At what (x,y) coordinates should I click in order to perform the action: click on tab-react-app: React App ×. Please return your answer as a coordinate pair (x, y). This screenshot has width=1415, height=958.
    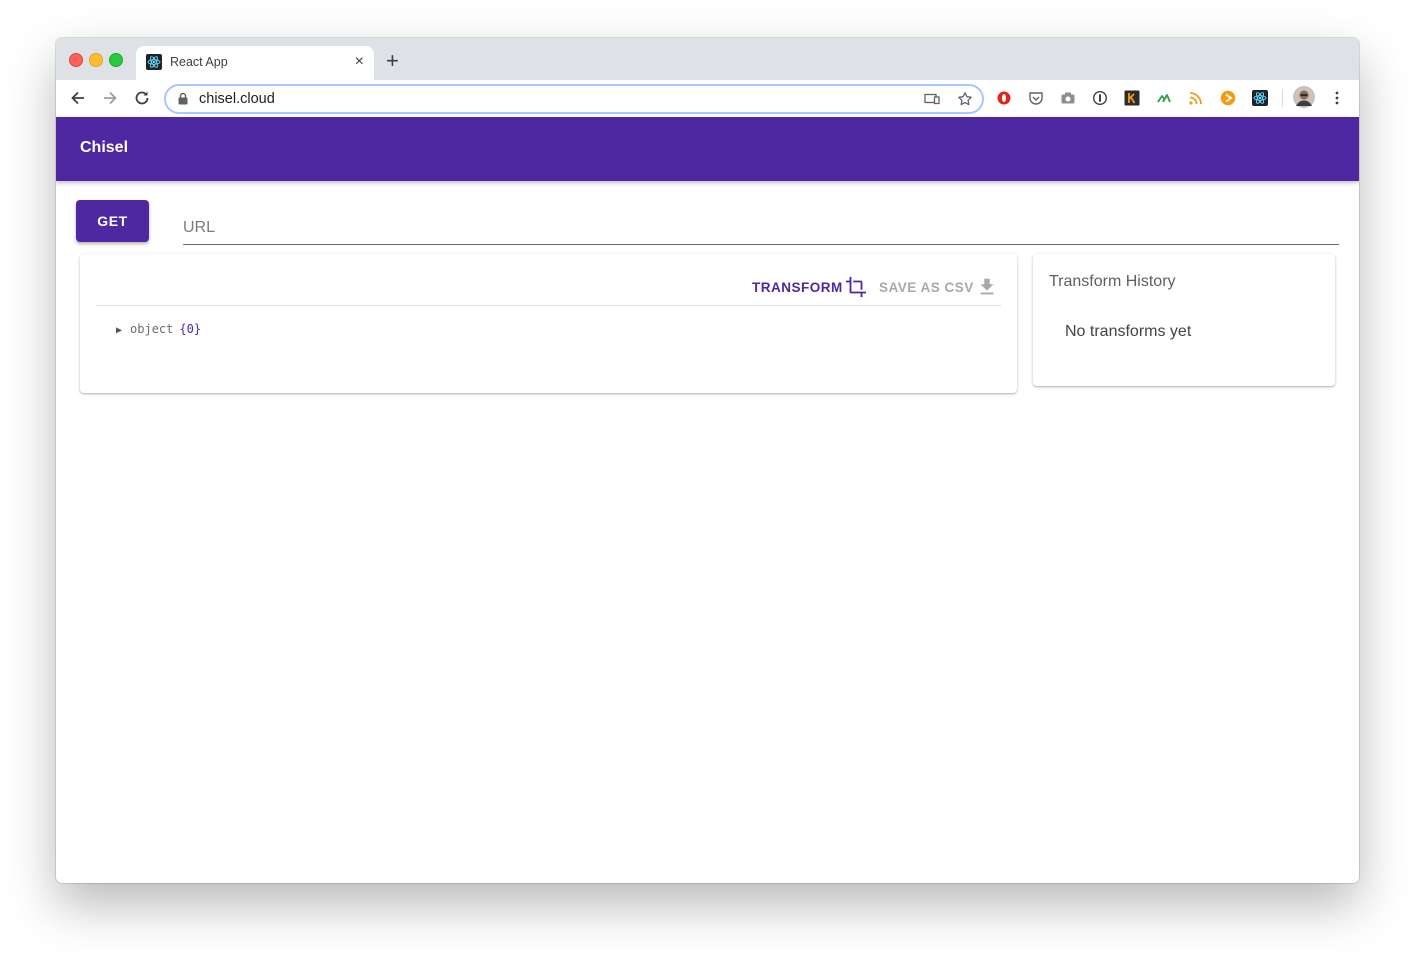
    Looking at the image, I should click on (255, 63).